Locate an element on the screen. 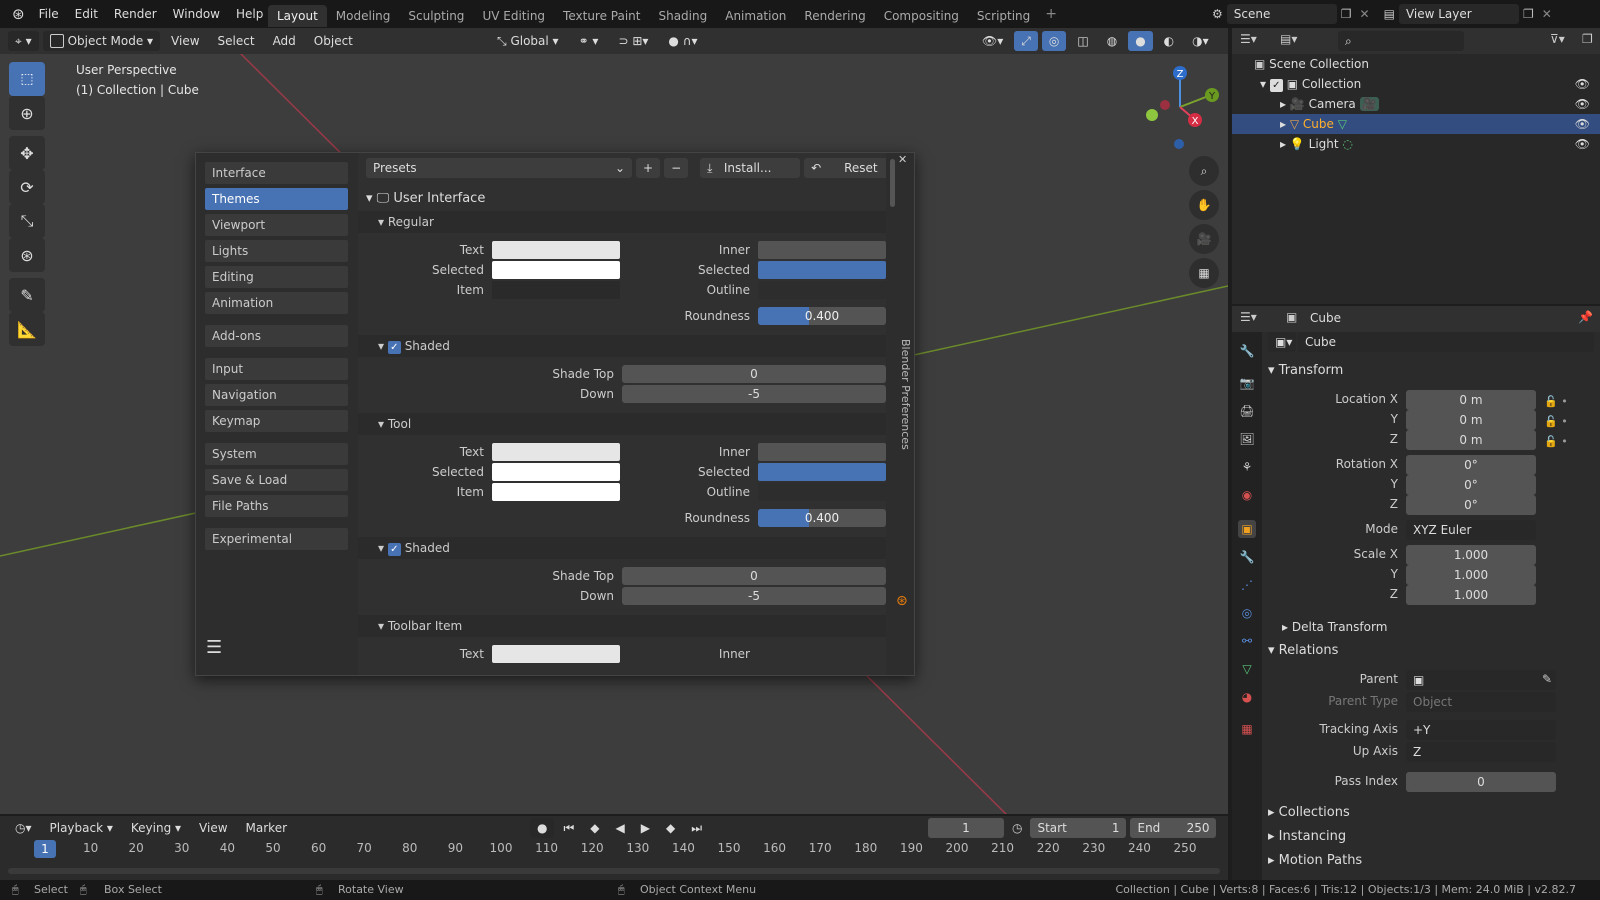 This screenshot has height=900, width=1600. delta-transform-header: ▸ Delta Transform is located at coordinates (1431, 627).